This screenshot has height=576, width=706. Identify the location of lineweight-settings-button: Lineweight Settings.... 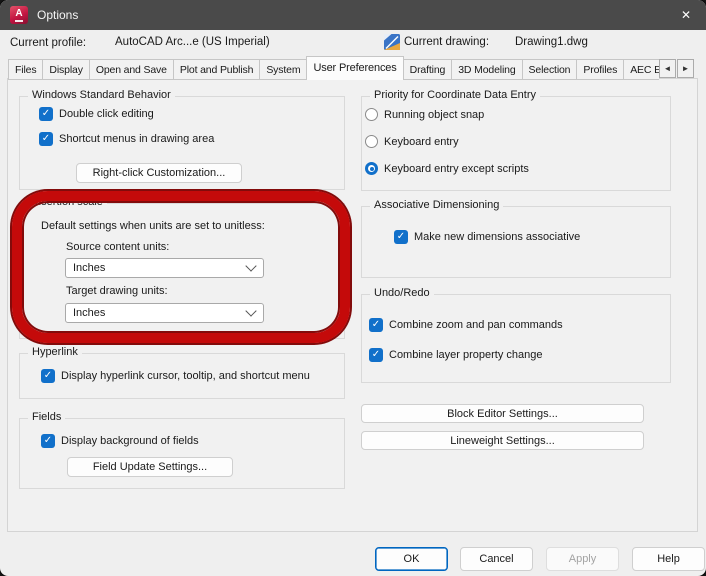
(502, 440).